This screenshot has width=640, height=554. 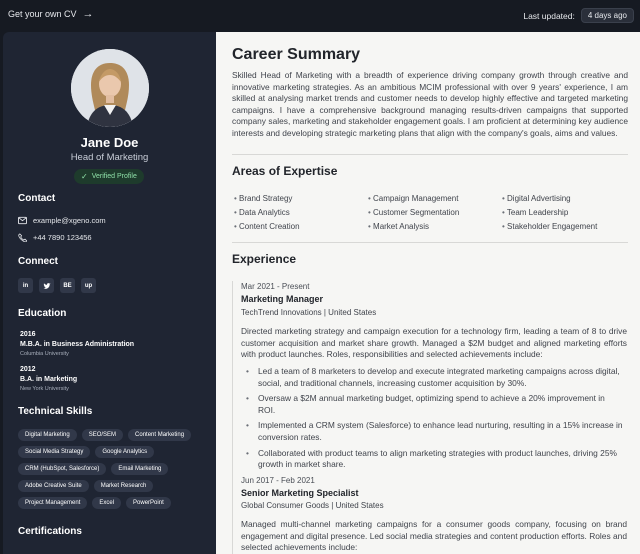 What do you see at coordinates (140, 469) in the screenshot?
I see `skill-tag: Email Marketing` at bounding box center [140, 469].